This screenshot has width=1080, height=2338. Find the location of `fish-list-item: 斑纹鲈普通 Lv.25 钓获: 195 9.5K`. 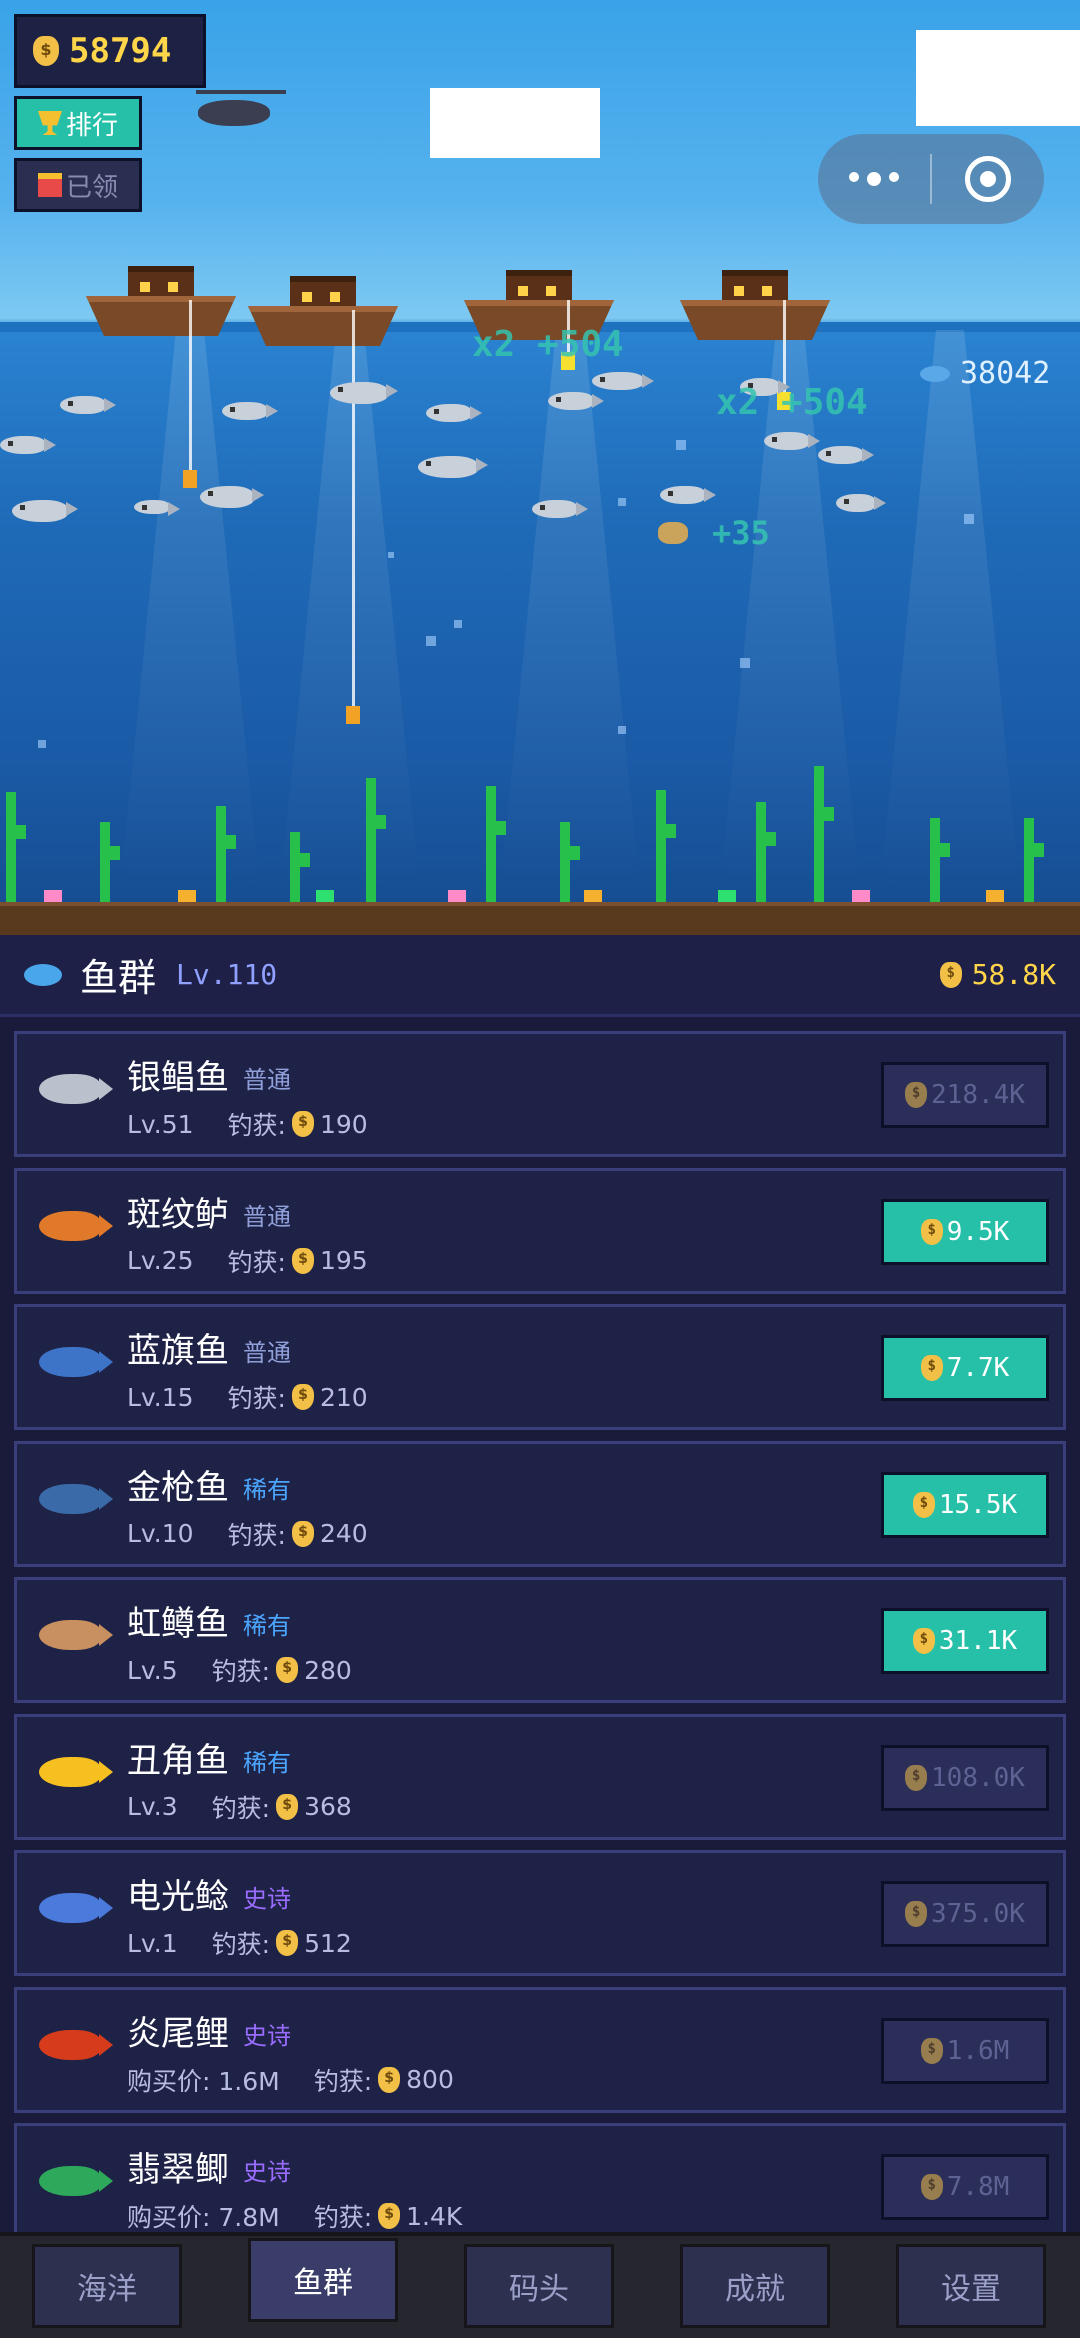

fish-list-item: 斑纹鲈普通 Lv.25 钓获: 195 9.5K is located at coordinates (540, 1230).